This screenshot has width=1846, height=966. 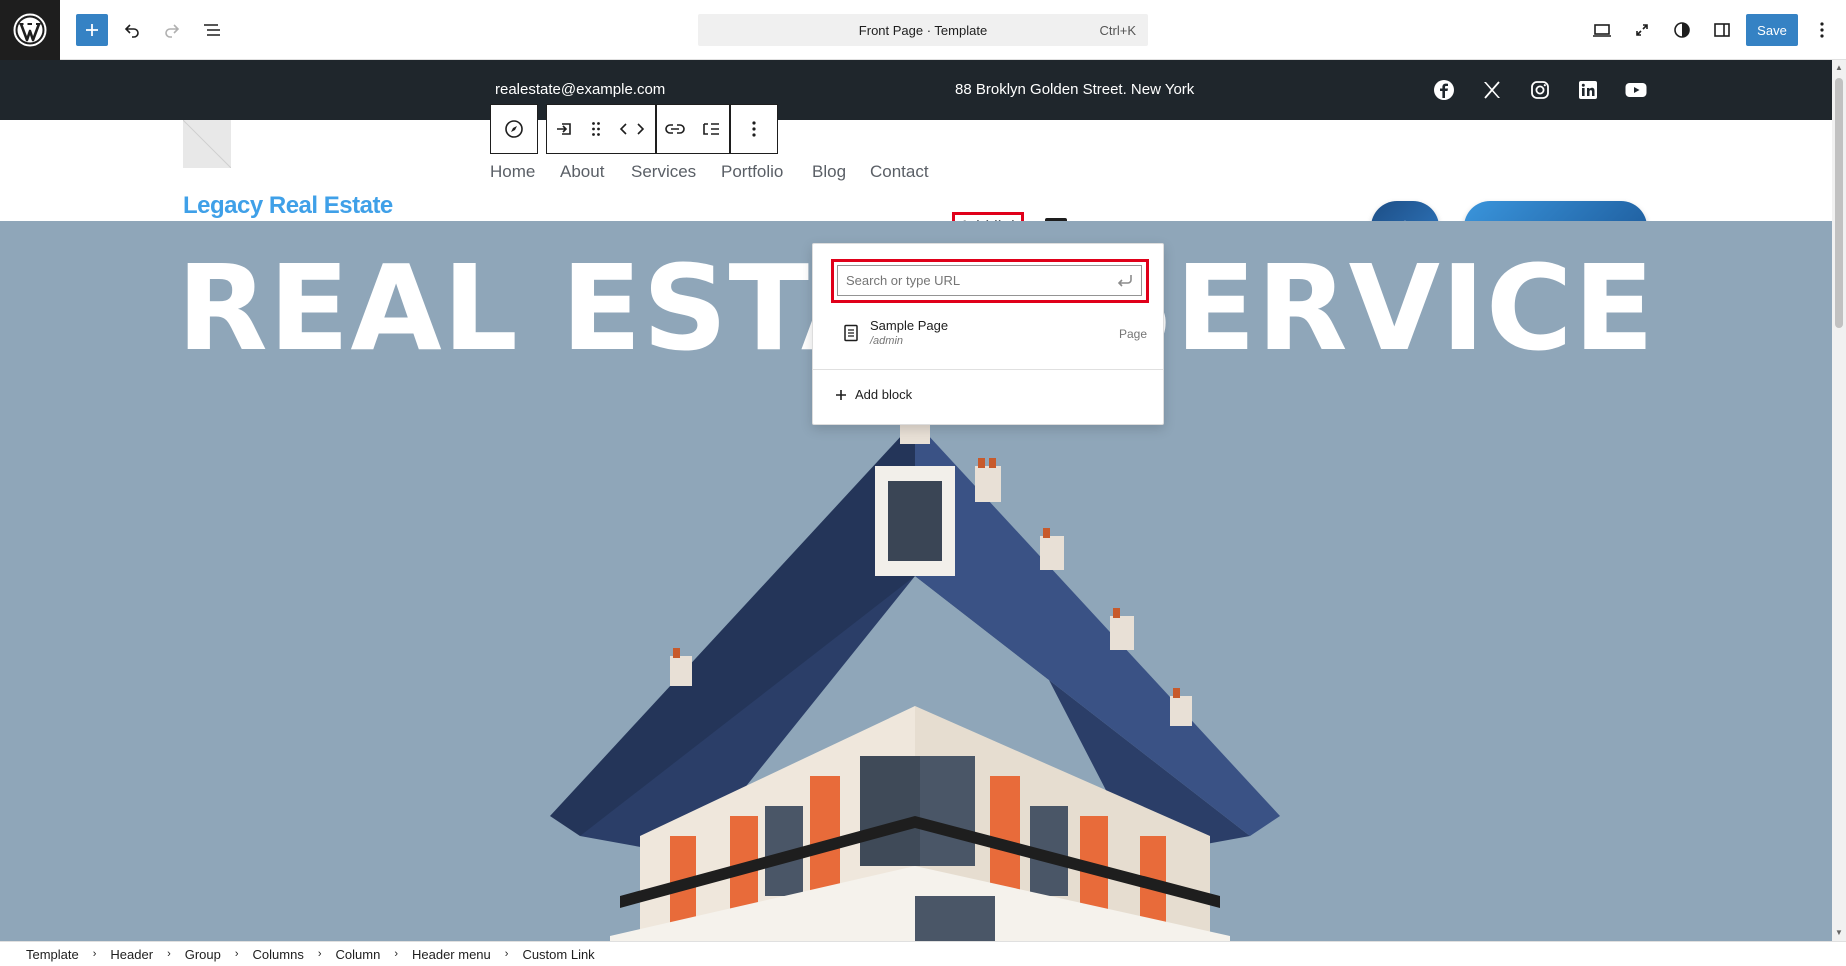 What do you see at coordinates (52, 954) in the screenshot?
I see `breadcrumb-template: Template` at bounding box center [52, 954].